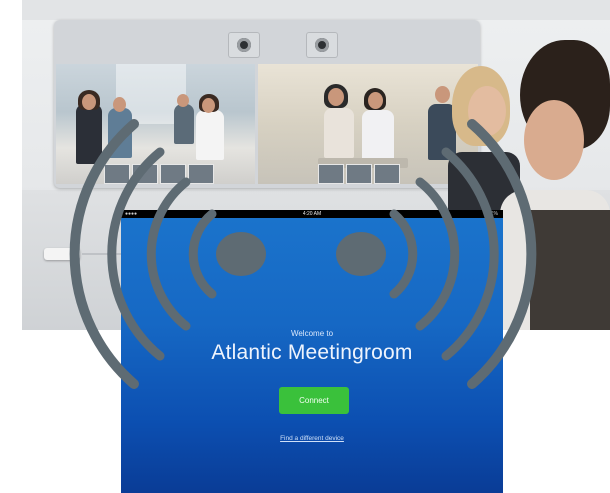  Describe the element at coordinates (492, 214) in the screenshot. I see `battery-level: 81%` at that location.